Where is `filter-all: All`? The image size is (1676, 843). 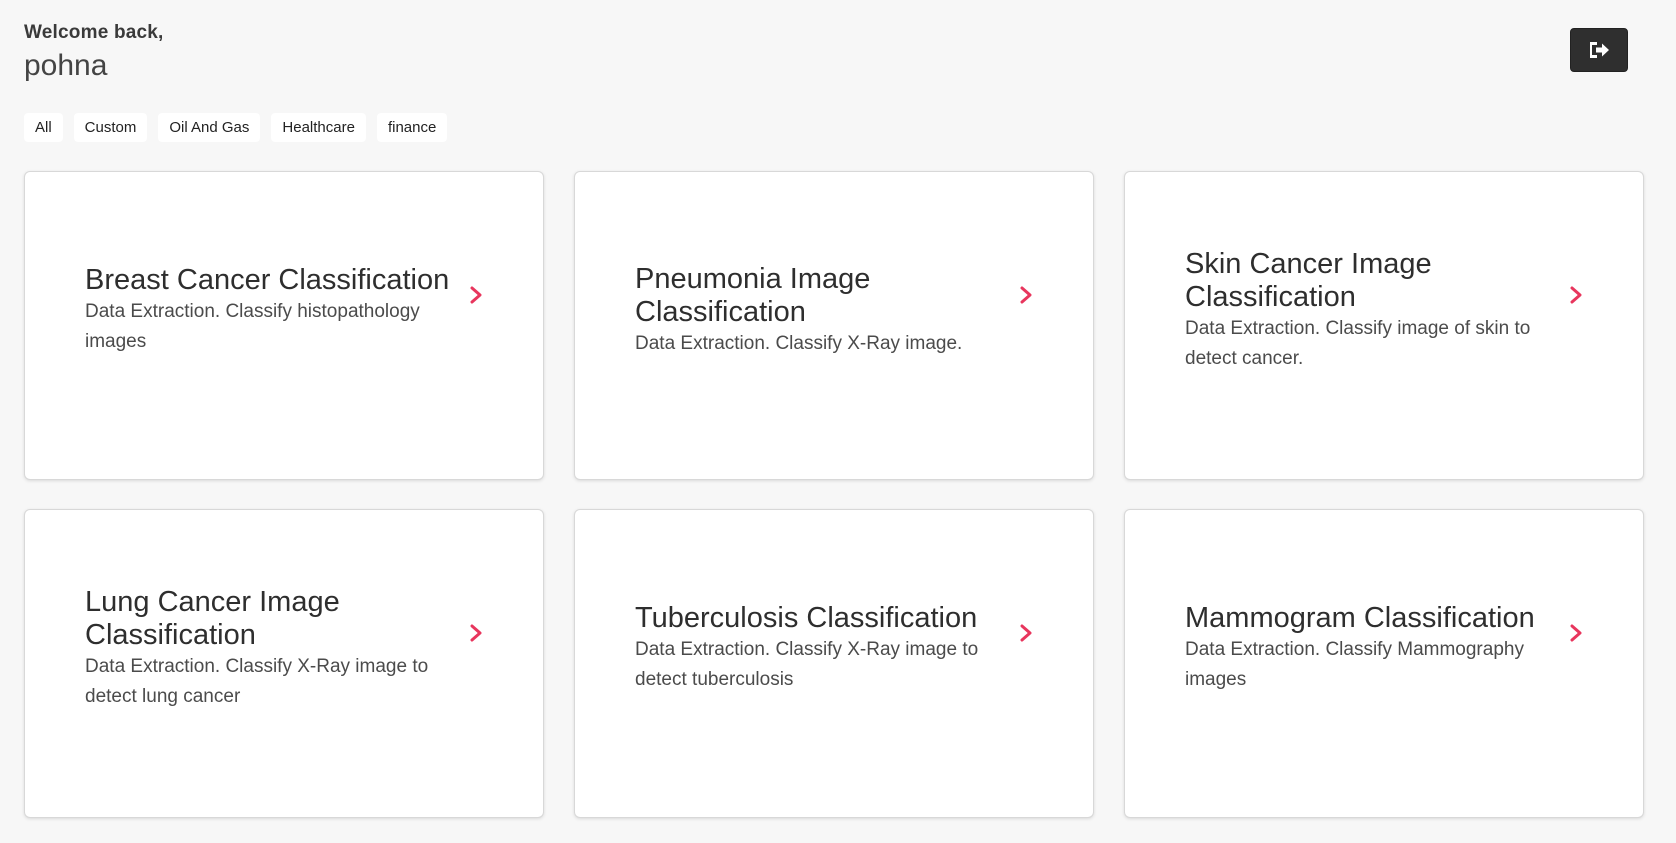 filter-all: All is located at coordinates (43, 127).